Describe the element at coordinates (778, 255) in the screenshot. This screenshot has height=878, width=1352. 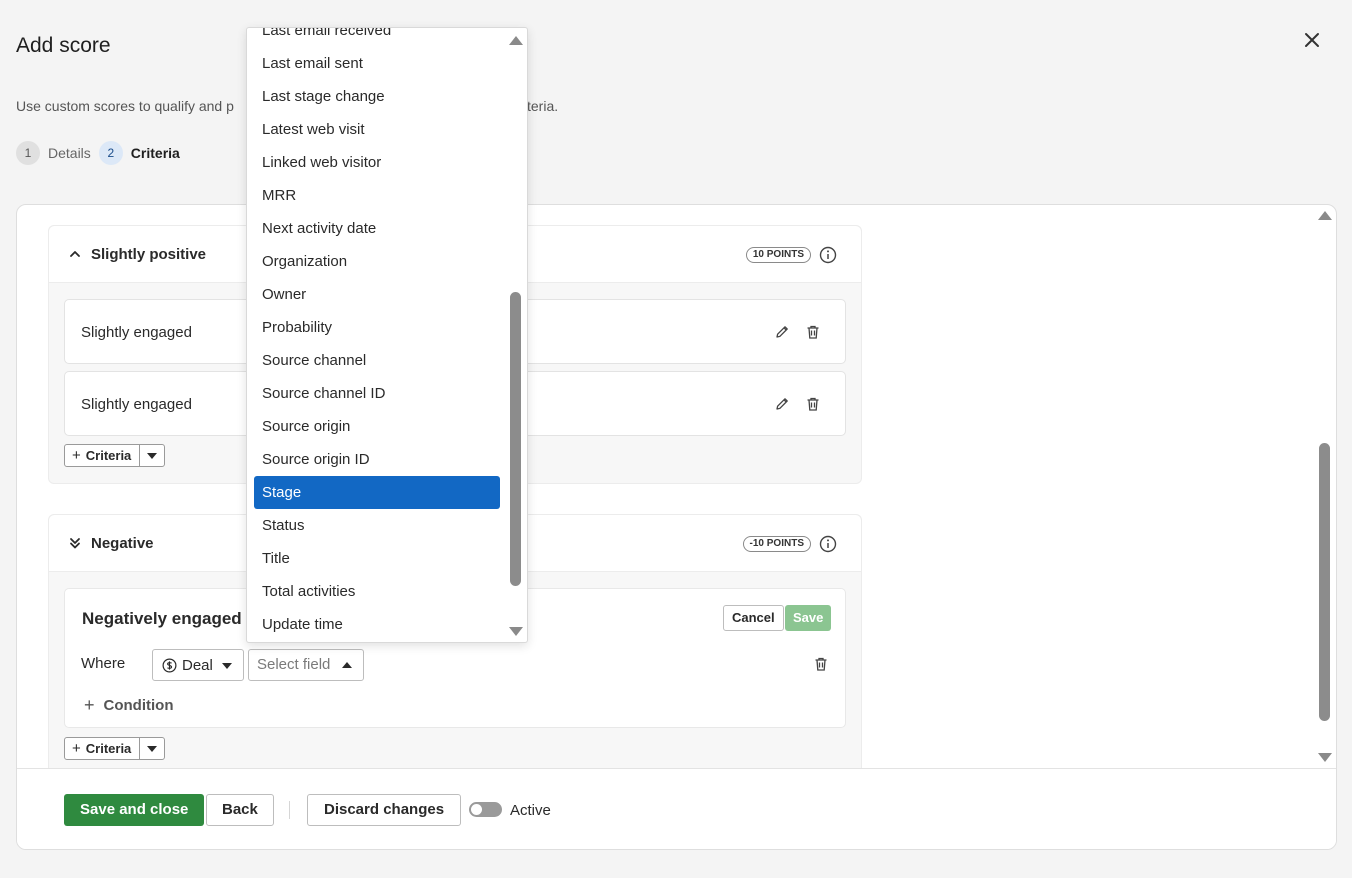
I see `points-badge: 10 POINTS` at that location.